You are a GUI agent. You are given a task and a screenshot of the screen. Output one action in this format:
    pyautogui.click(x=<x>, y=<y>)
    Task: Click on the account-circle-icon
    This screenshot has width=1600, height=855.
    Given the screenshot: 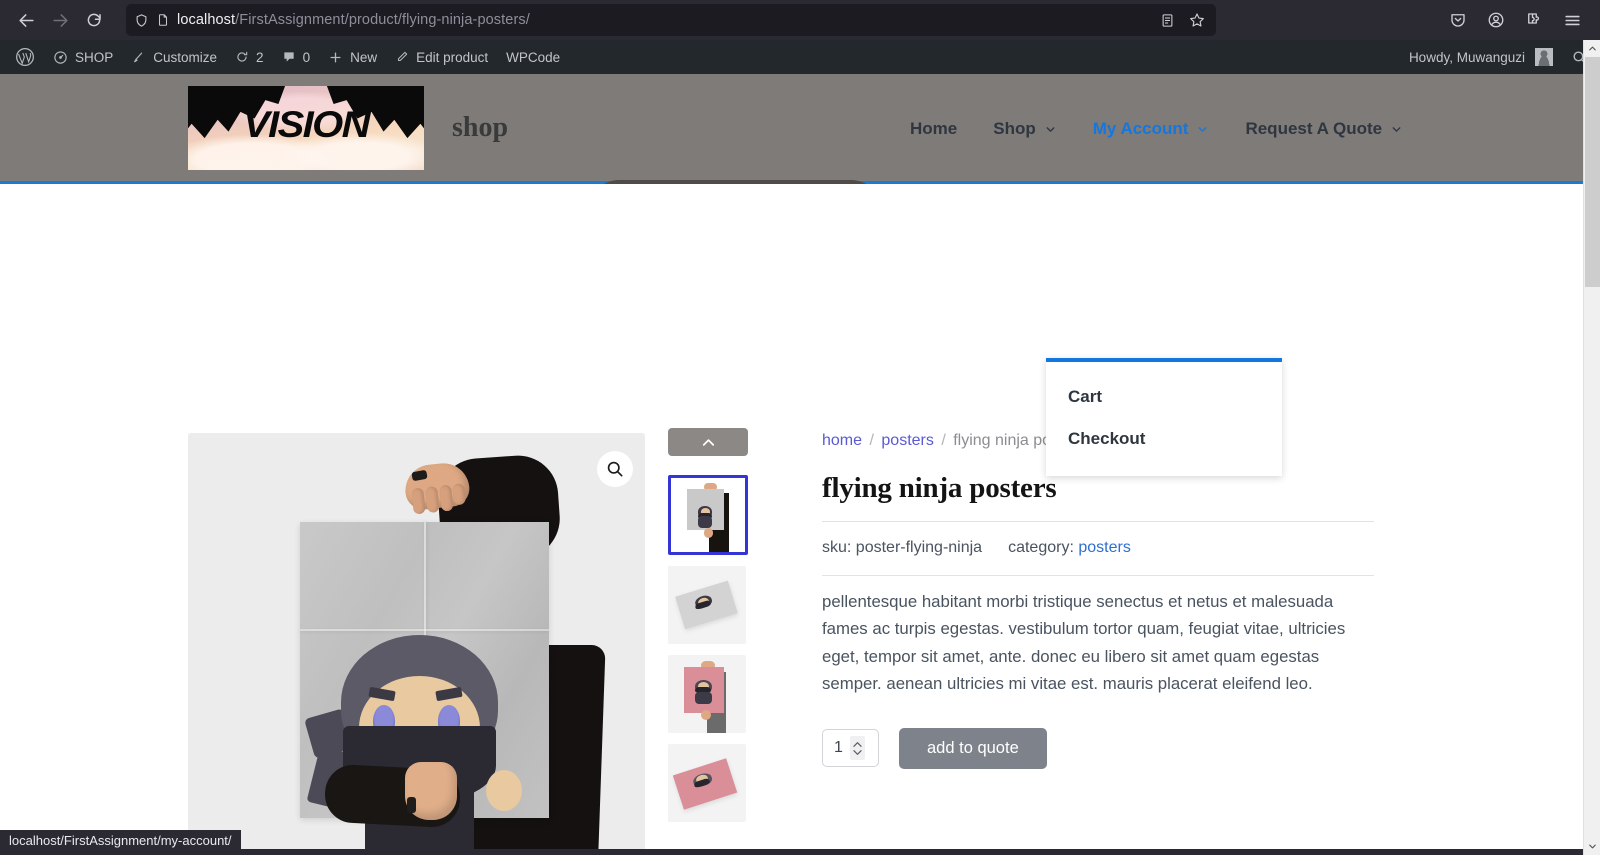 What is the action you would take?
    pyautogui.click(x=1496, y=20)
    